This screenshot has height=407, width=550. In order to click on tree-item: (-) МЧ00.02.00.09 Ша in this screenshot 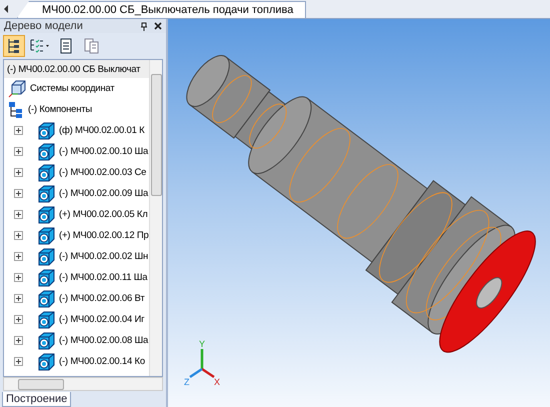, I will do `click(103, 193)`.